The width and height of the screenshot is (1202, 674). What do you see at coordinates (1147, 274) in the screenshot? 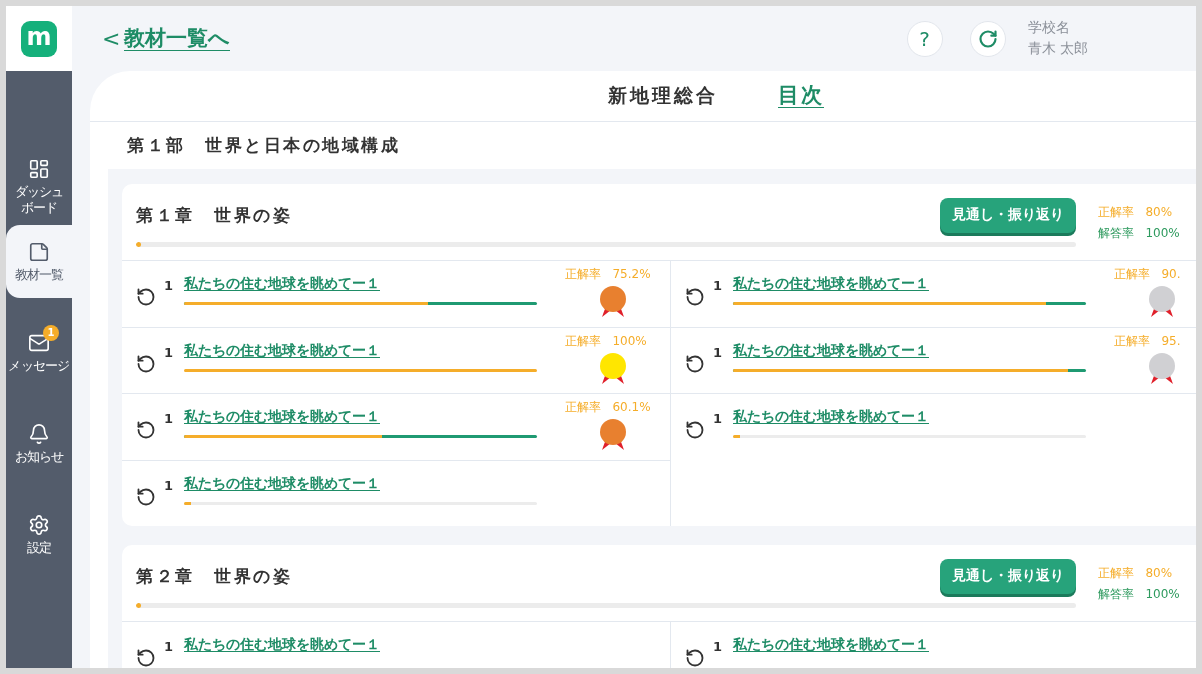
I see `score-text: 正解率 90.` at bounding box center [1147, 274].